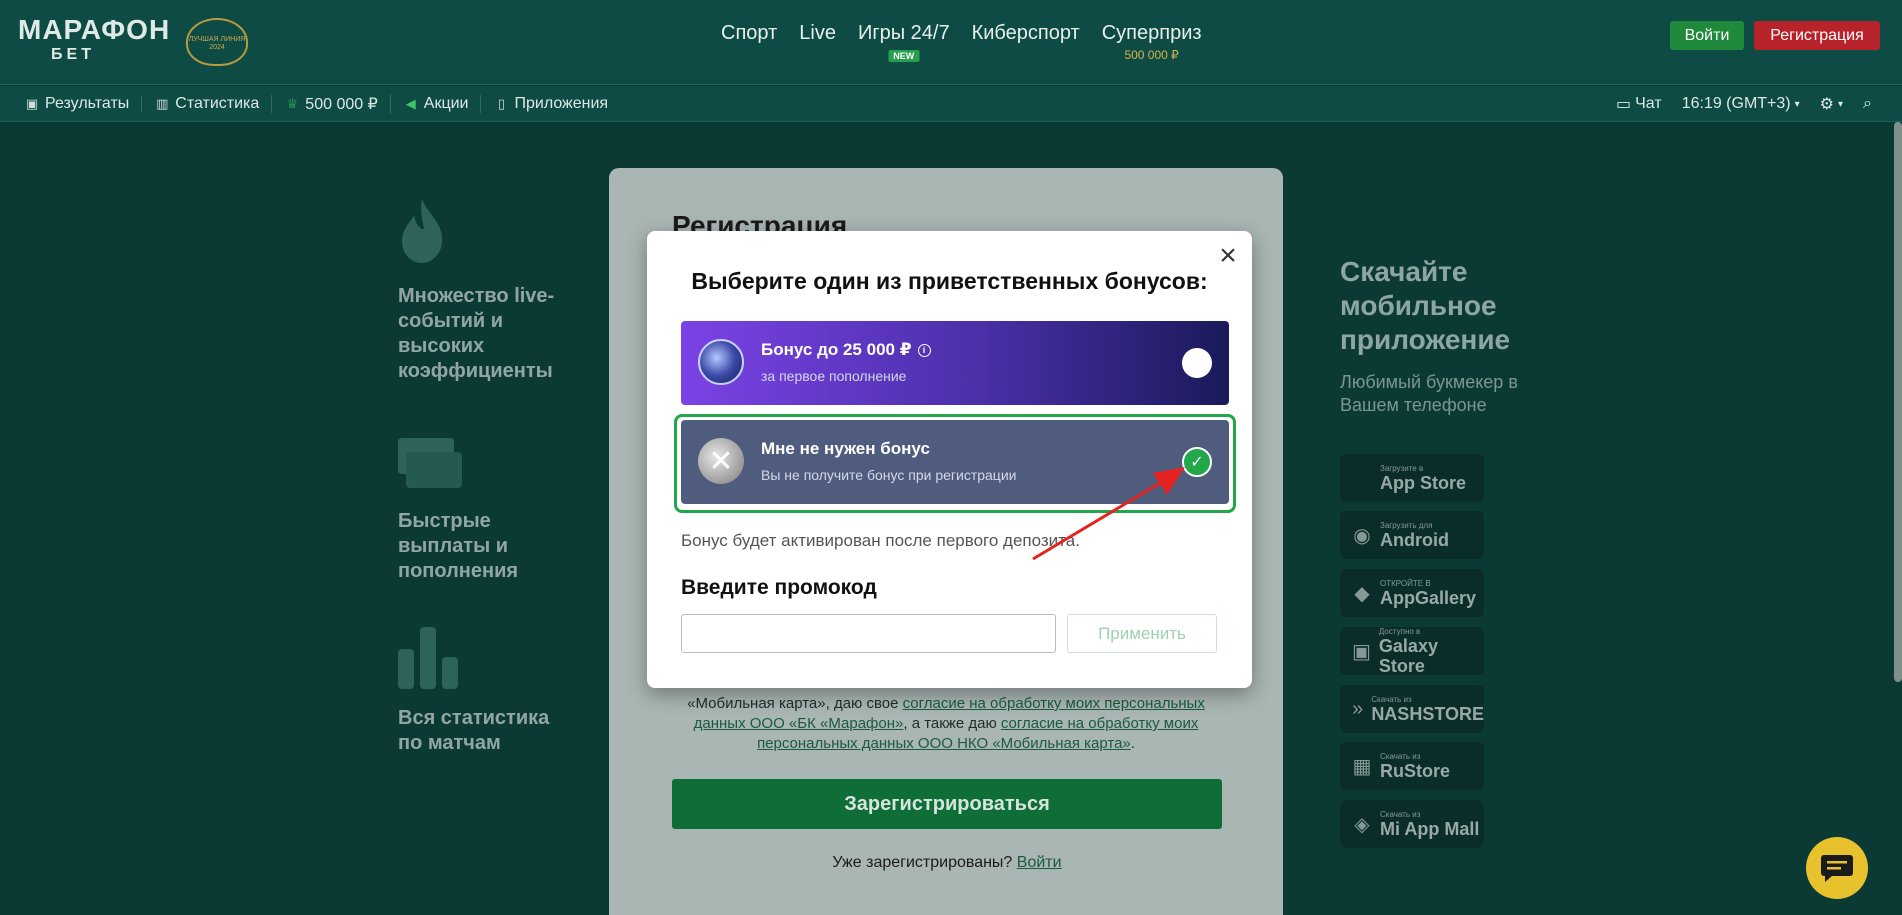  Describe the element at coordinates (1362, 535) in the screenshot. I see `android-icon: ◉` at that location.